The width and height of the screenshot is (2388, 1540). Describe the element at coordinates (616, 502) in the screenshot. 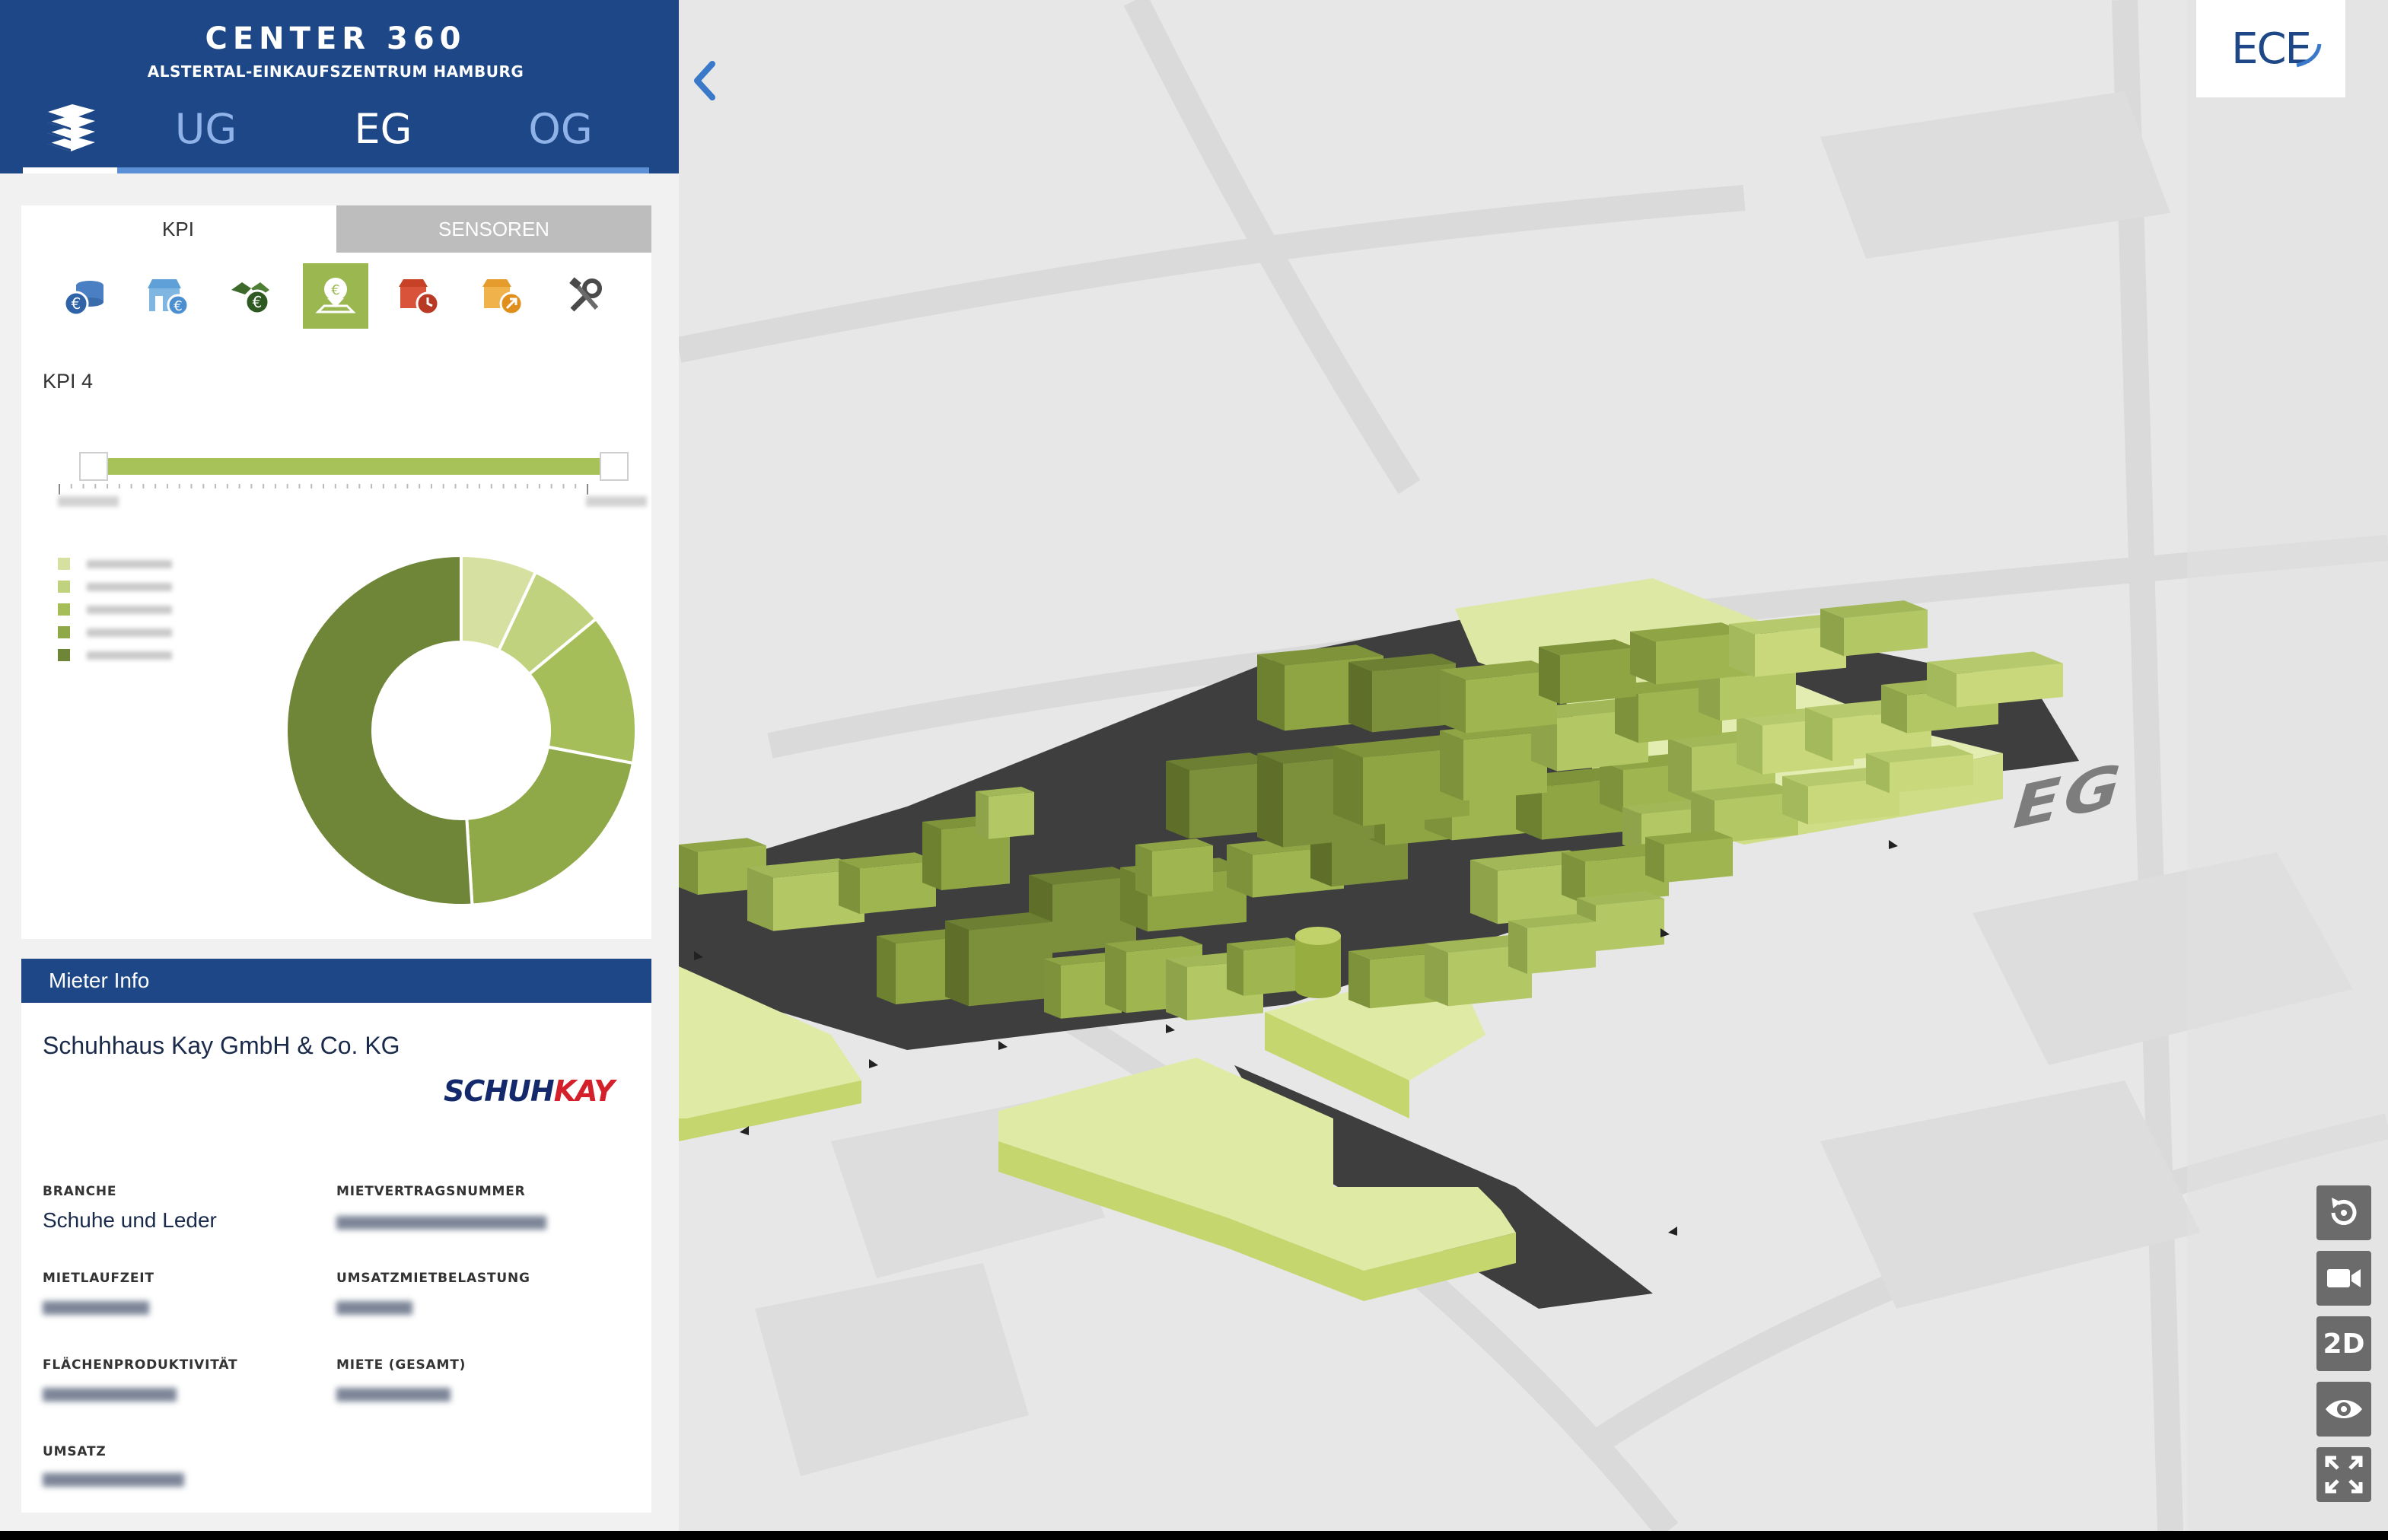

I see `slider-max-value` at that location.